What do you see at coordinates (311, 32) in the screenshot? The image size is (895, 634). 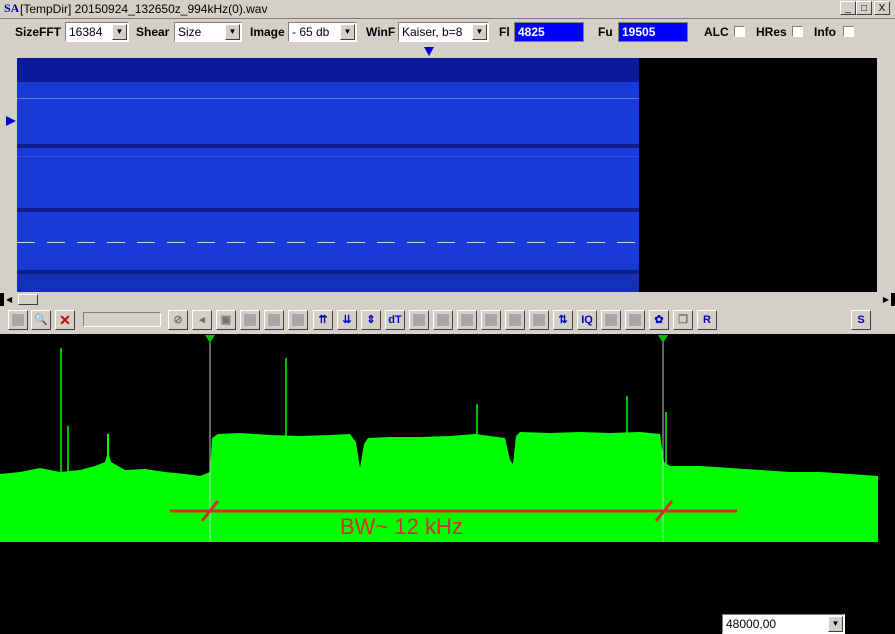 I see `image-value: - 65 db` at bounding box center [311, 32].